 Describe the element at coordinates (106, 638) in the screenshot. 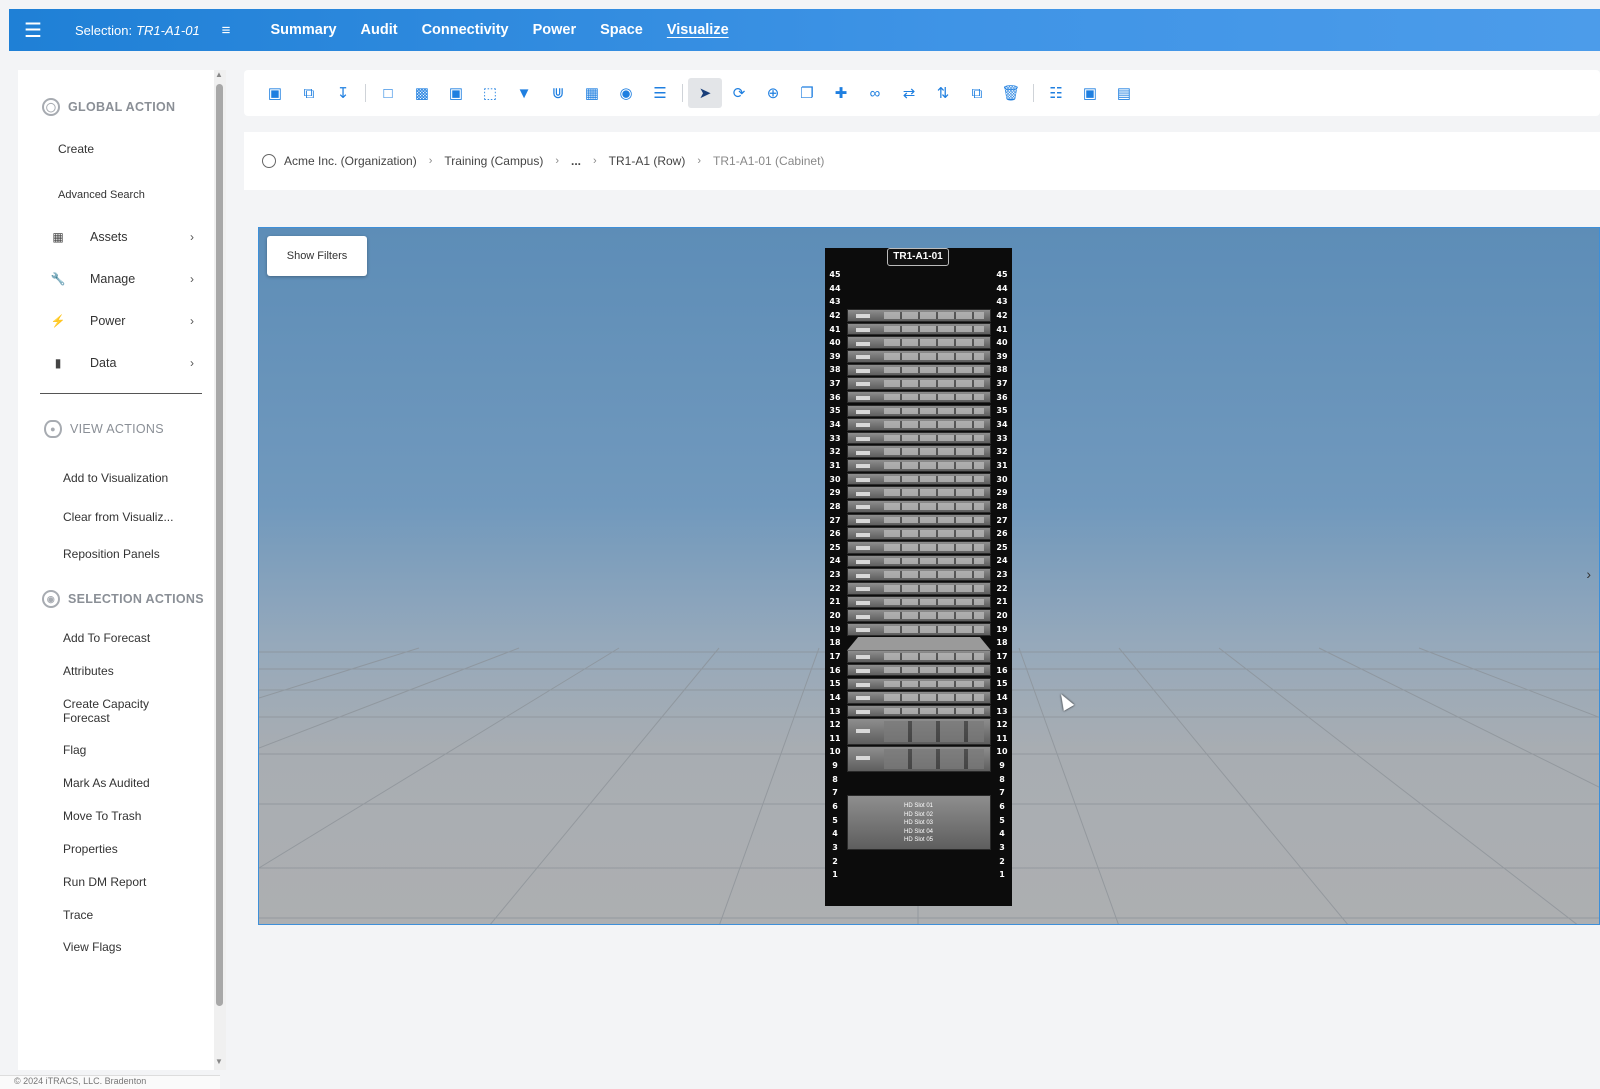

I see `sidebar-item-add-to-forecast: Add To Forecast` at that location.